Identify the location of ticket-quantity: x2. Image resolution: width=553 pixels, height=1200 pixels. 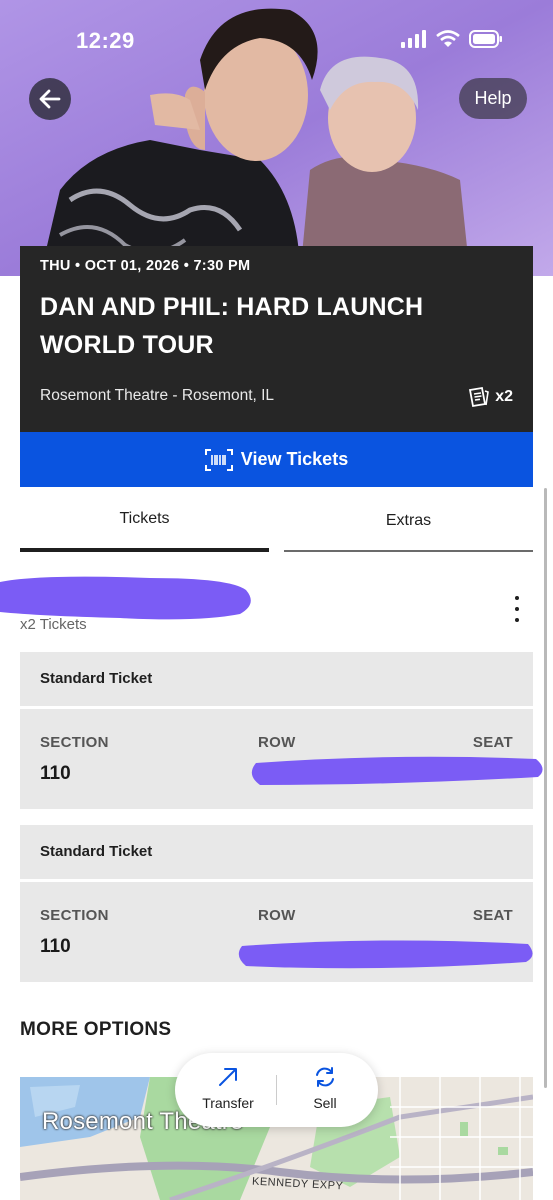
(490, 397).